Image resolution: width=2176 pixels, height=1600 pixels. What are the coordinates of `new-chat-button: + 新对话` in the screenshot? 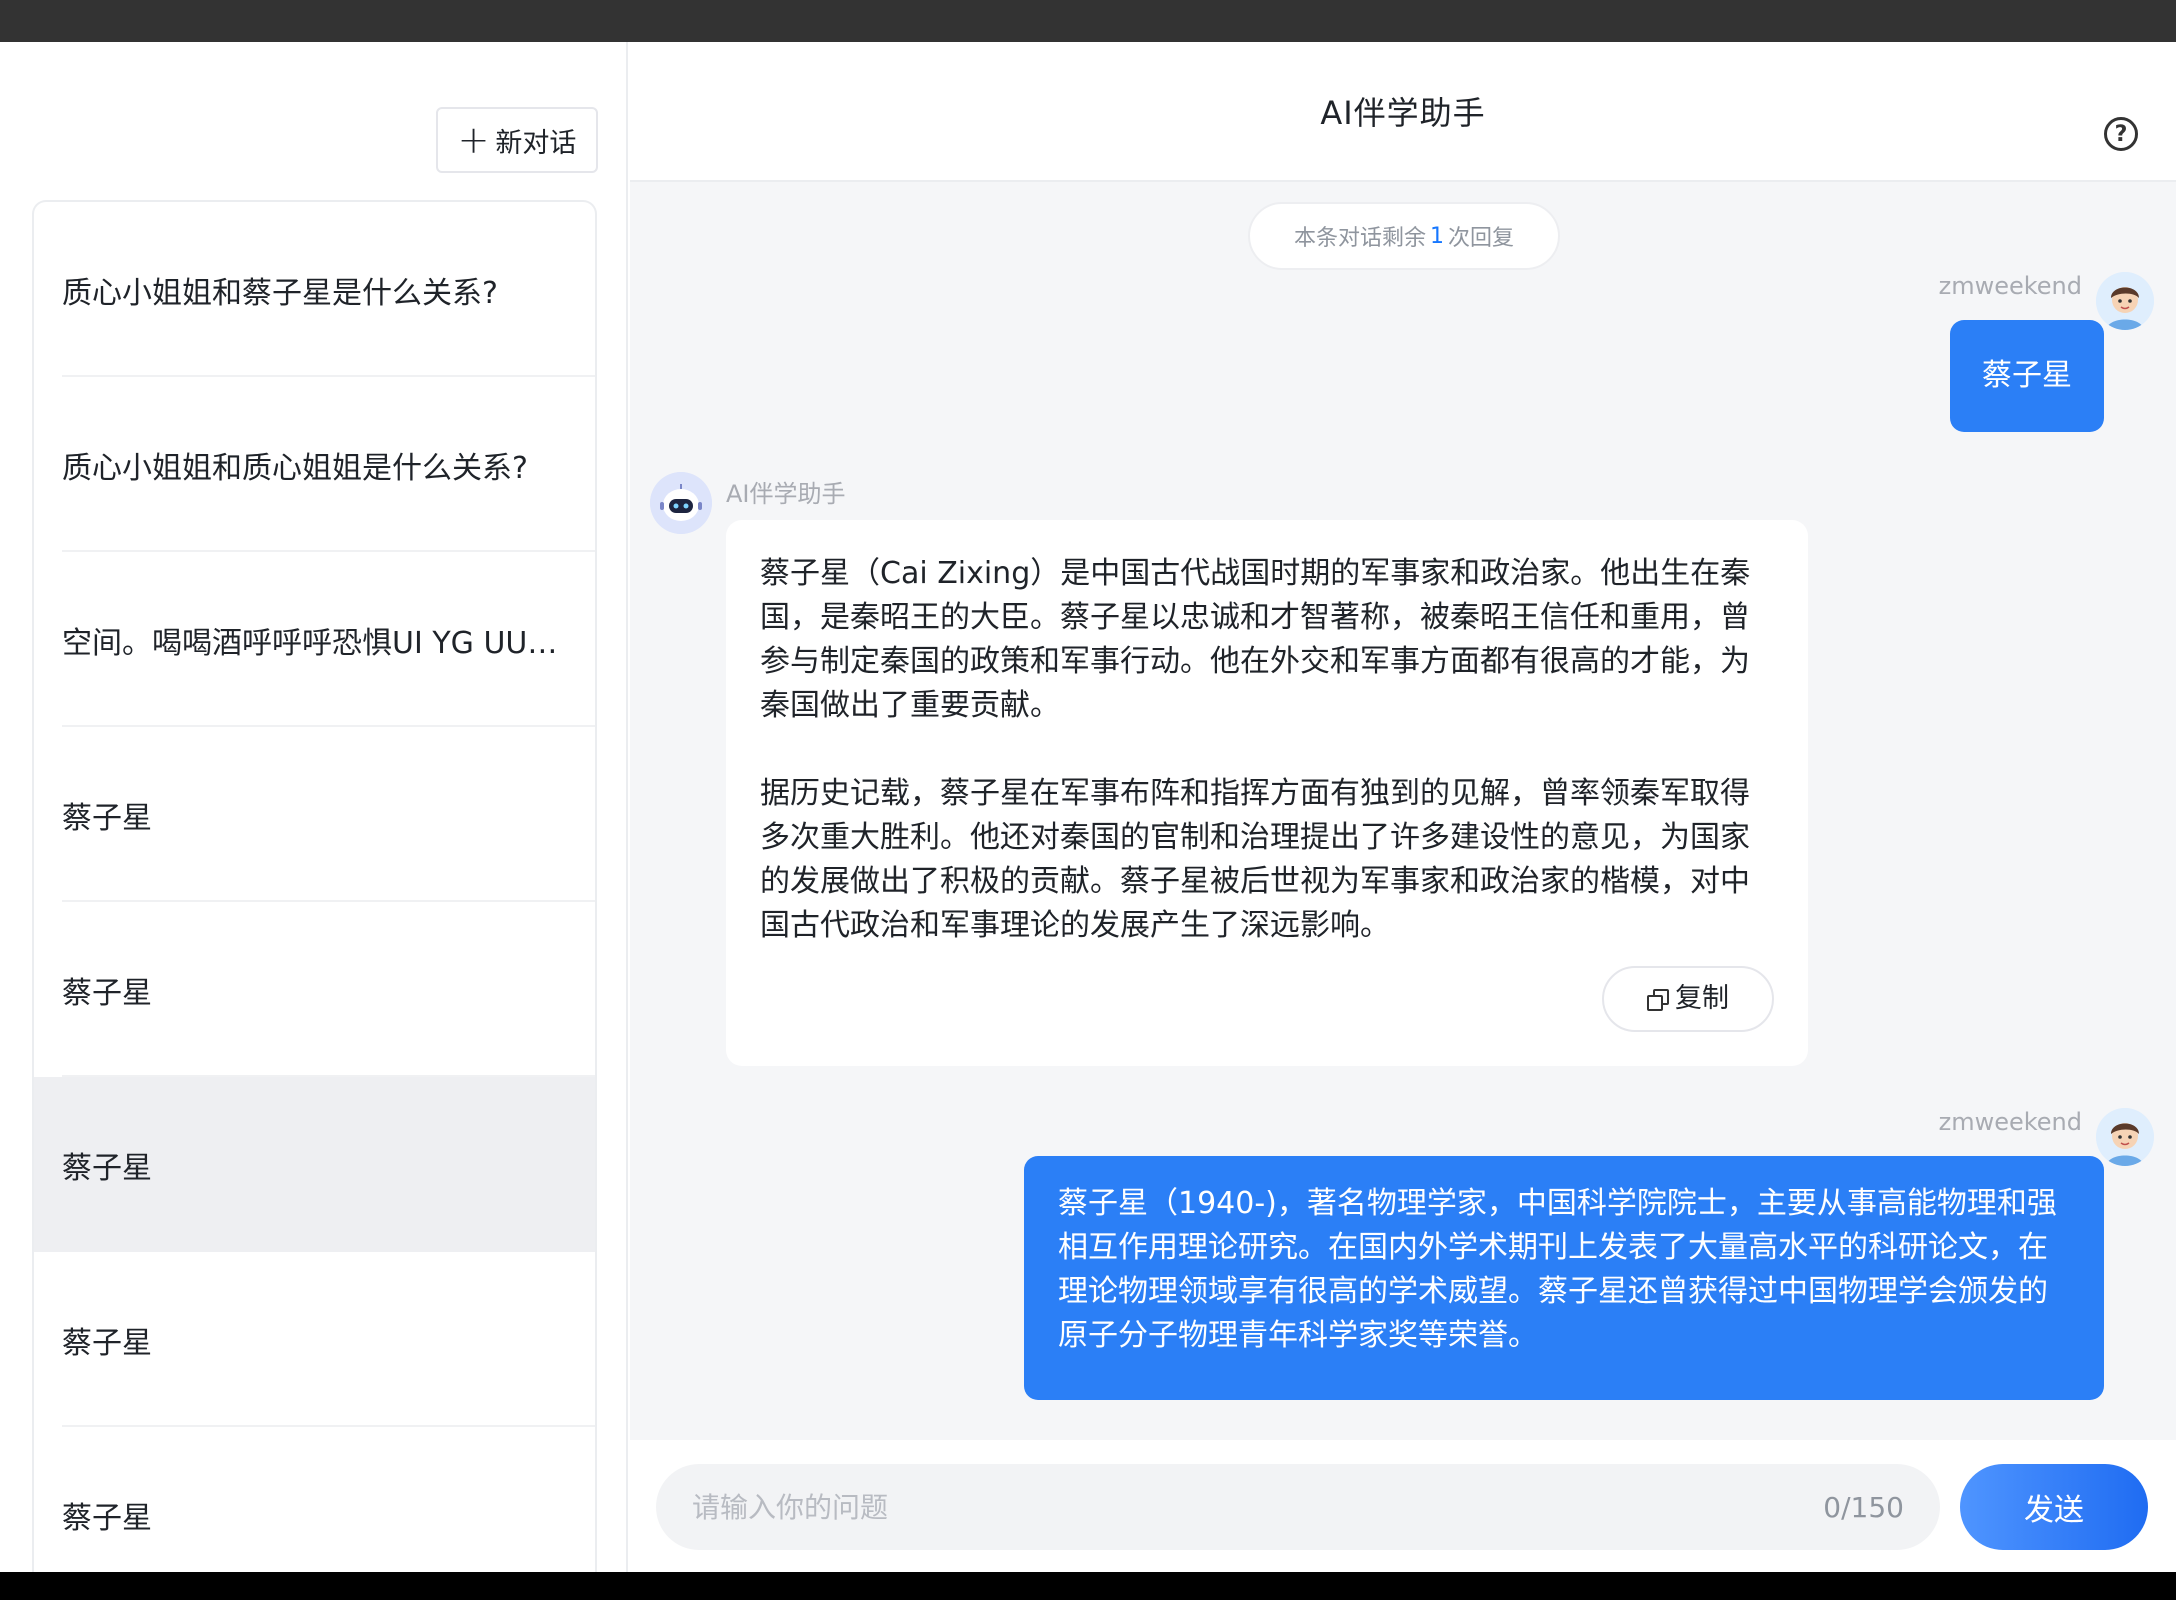 It's located at (517, 140).